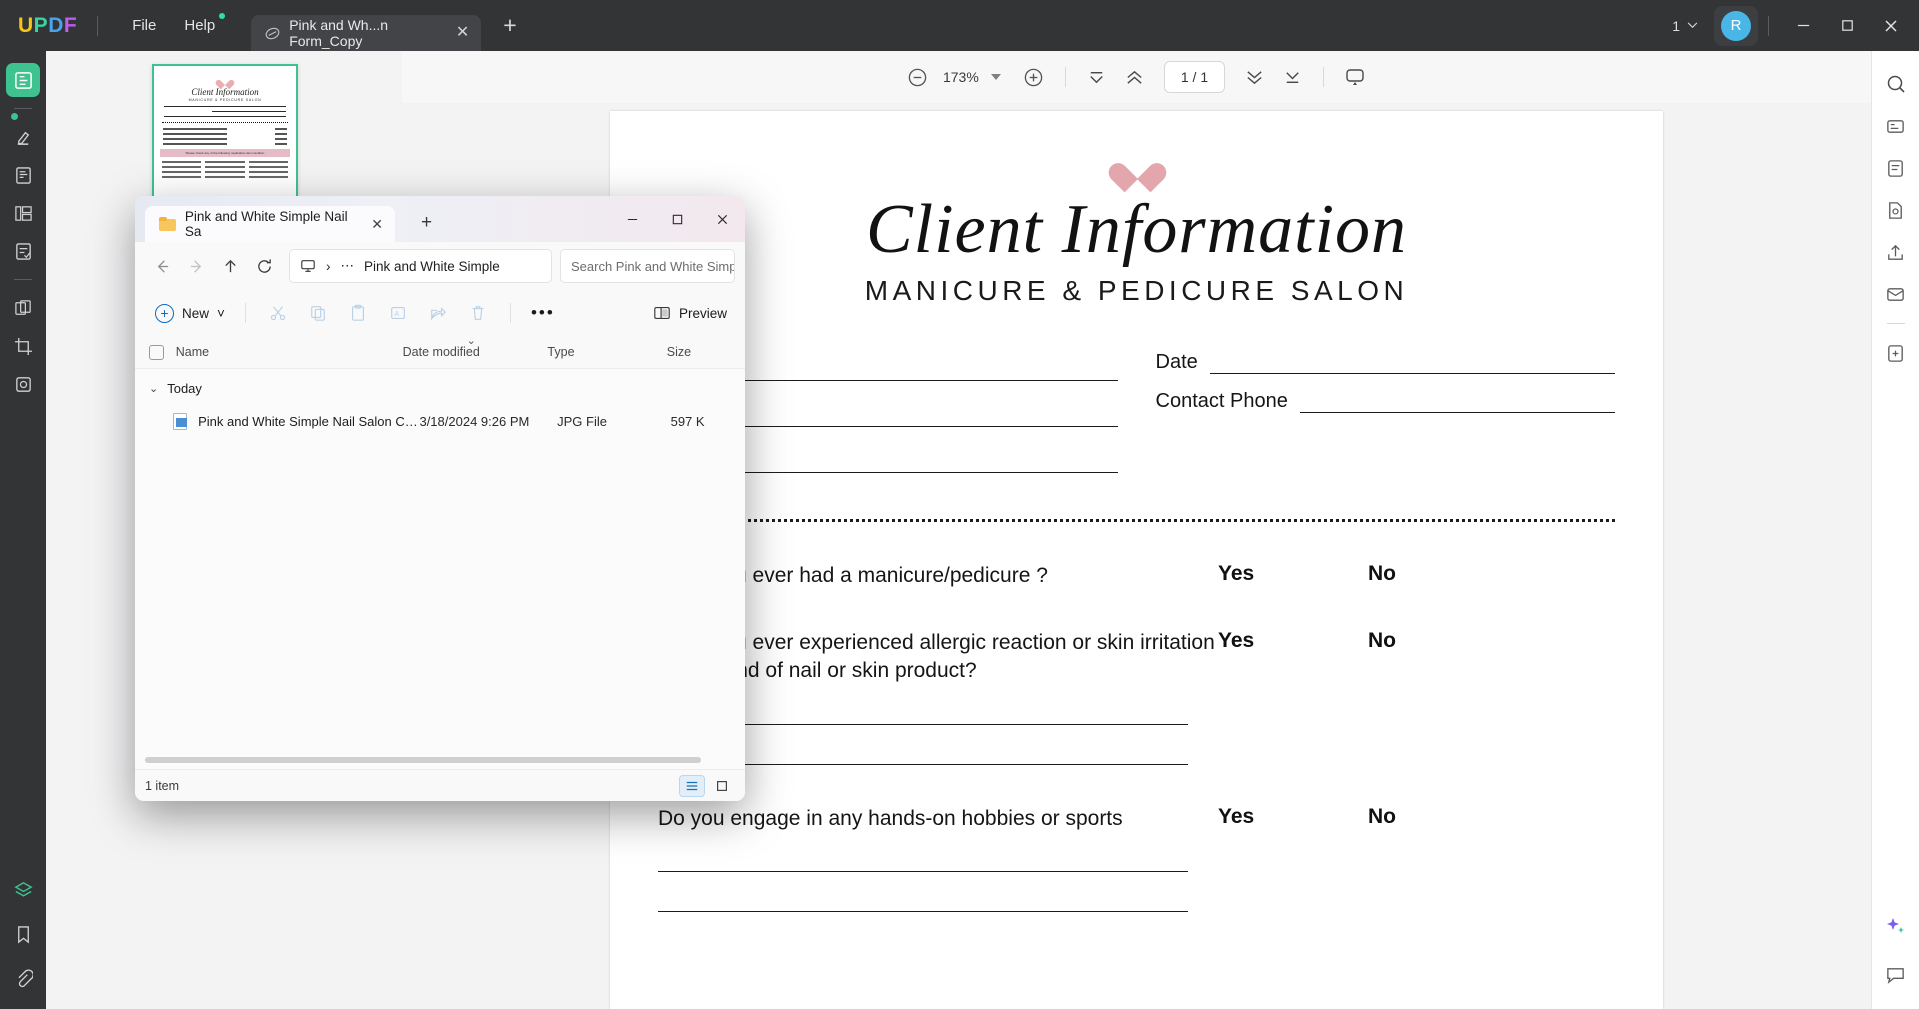 This screenshot has width=1919, height=1009. I want to click on explorer-maximize-button, so click(677, 219).